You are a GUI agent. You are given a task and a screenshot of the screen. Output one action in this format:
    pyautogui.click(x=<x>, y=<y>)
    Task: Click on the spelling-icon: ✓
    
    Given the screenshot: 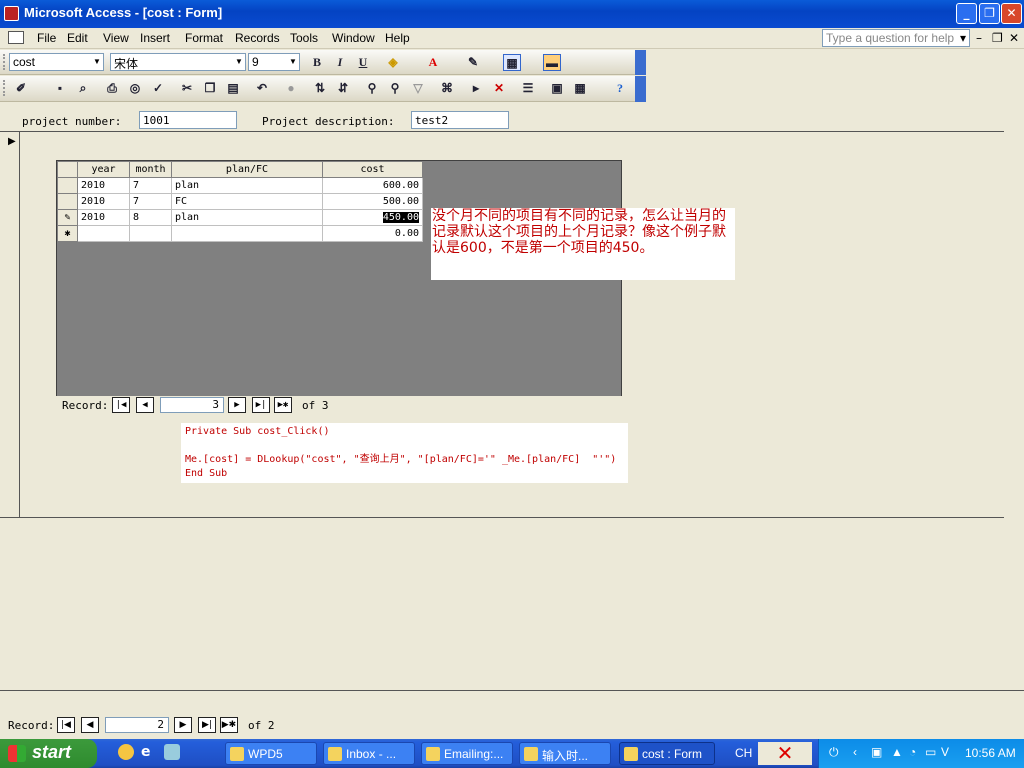 What is the action you would take?
    pyautogui.click(x=158, y=88)
    